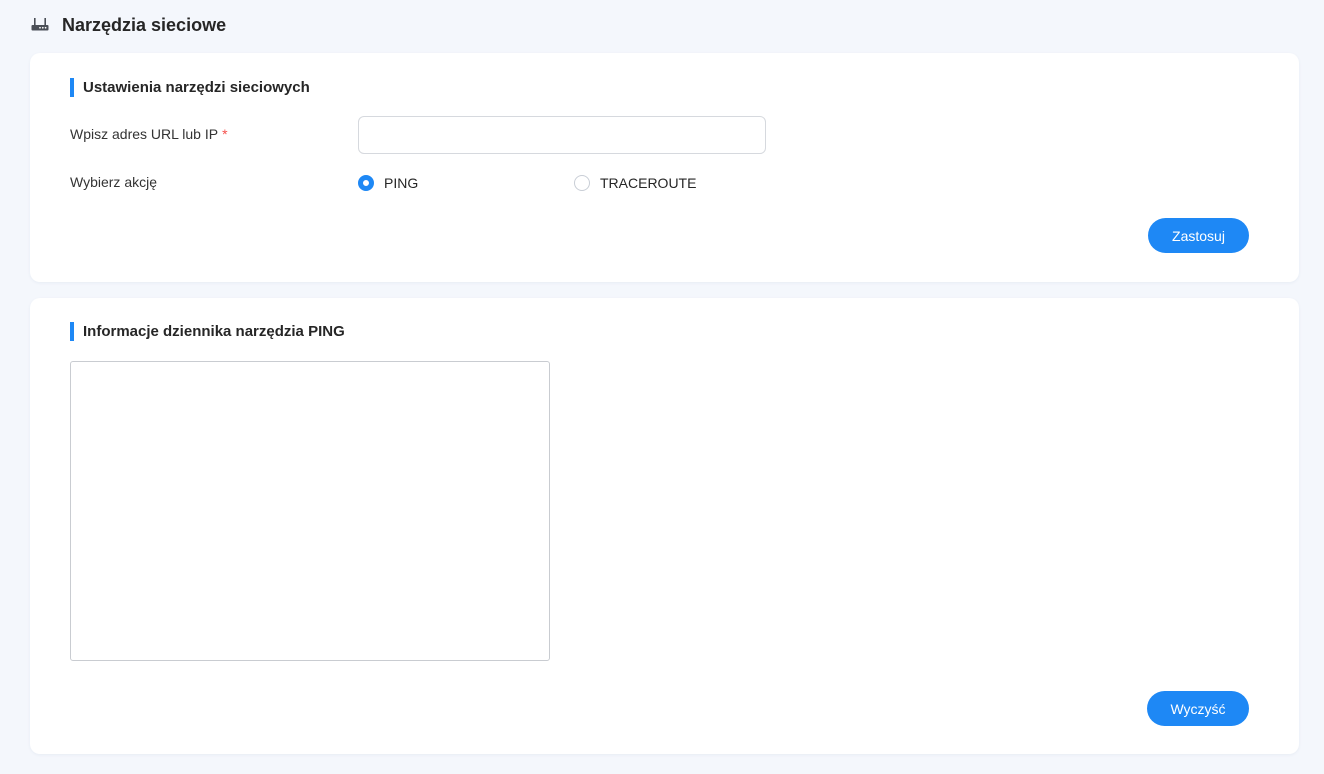 The height and width of the screenshot is (774, 1324). I want to click on settings-section-title: Ustawienia narzędzi sieciowych, so click(190, 87).